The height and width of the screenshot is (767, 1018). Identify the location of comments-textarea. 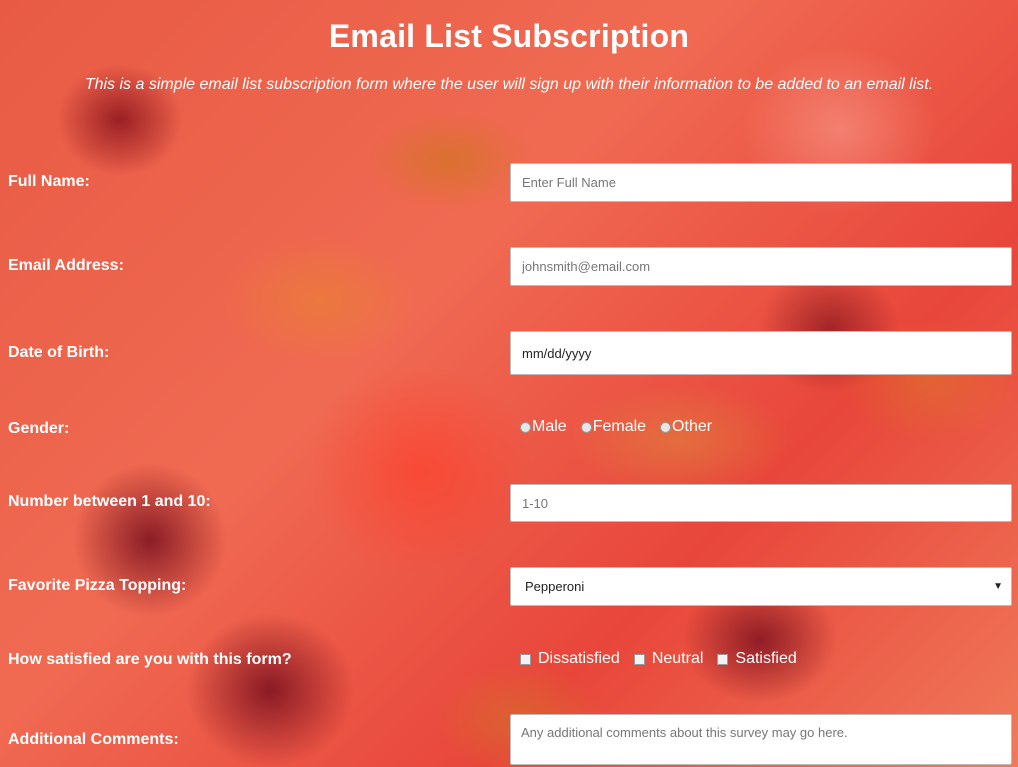
(761, 739).